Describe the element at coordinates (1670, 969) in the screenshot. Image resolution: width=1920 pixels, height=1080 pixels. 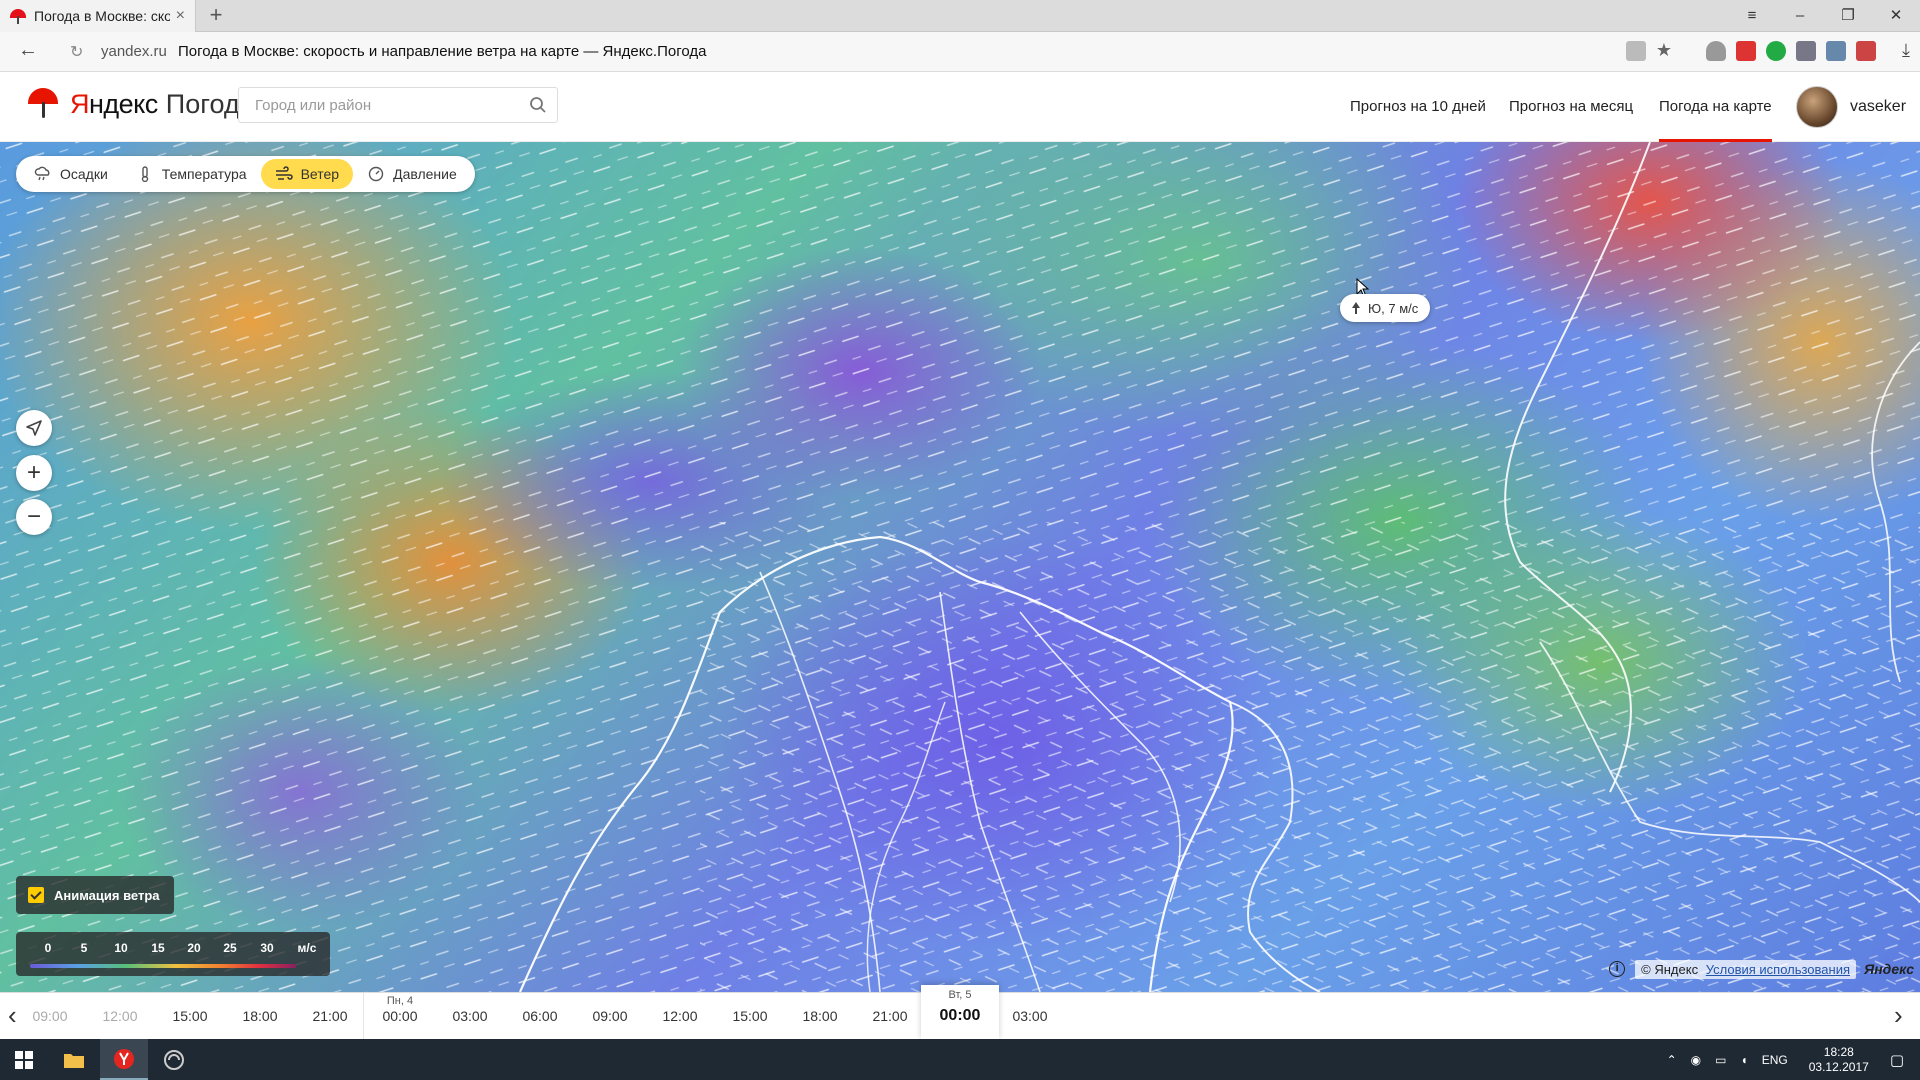
I see `copyright-text: © Яндекс` at that location.